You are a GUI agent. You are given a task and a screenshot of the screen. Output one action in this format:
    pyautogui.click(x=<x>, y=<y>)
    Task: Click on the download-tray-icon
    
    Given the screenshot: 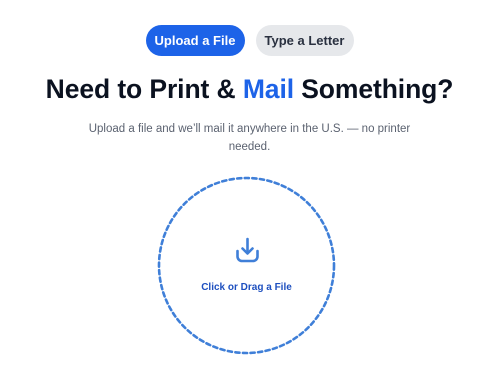 What is the action you would take?
    pyautogui.click(x=247, y=250)
    